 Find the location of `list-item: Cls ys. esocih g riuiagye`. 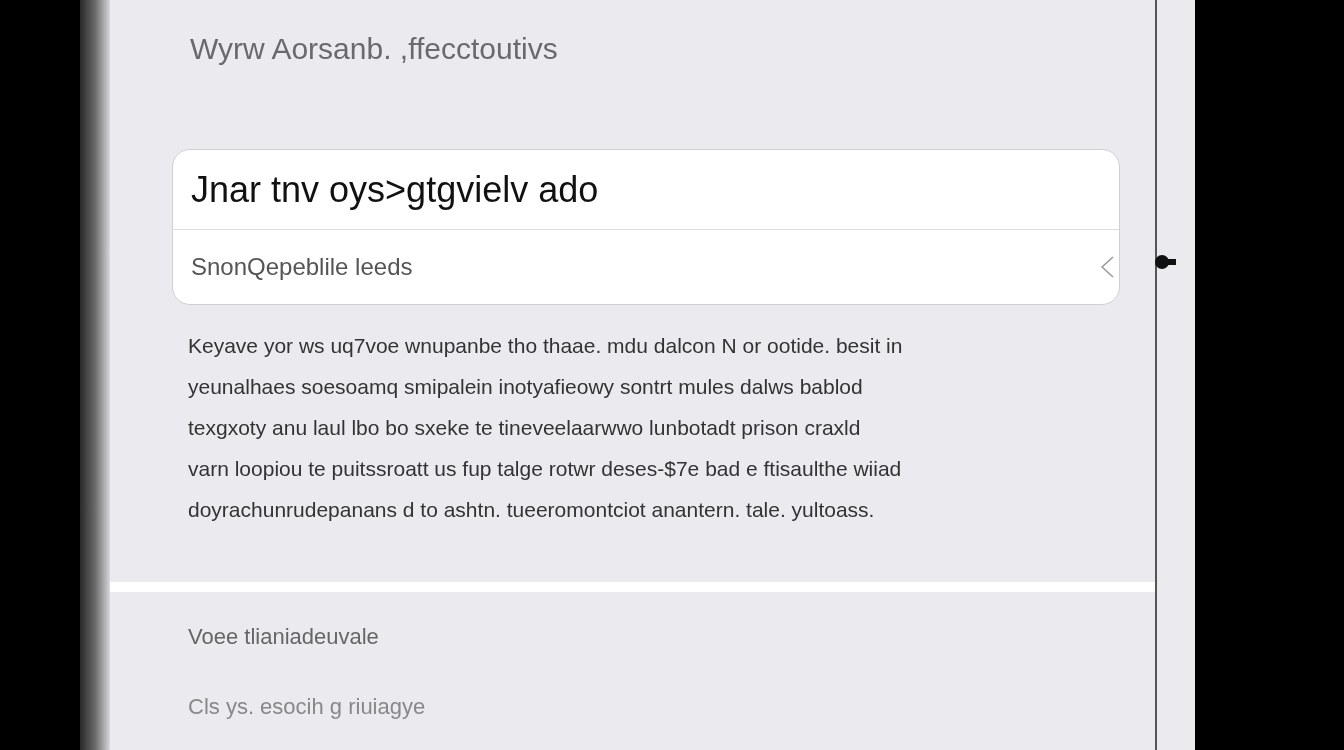

list-item: Cls ys. esocih g riuiagye is located at coordinates (632, 720).